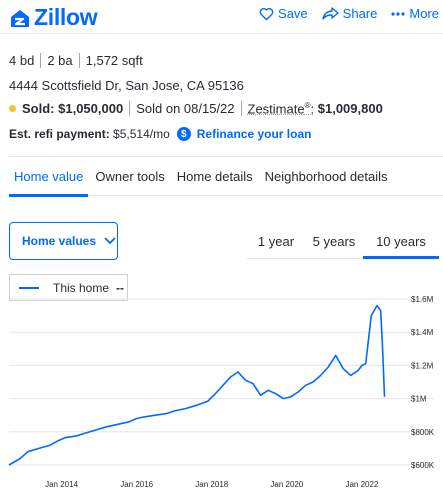 This screenshot has height=500, width=443. I want to click on zestimate-text: Zestimate, so click(276, 109).